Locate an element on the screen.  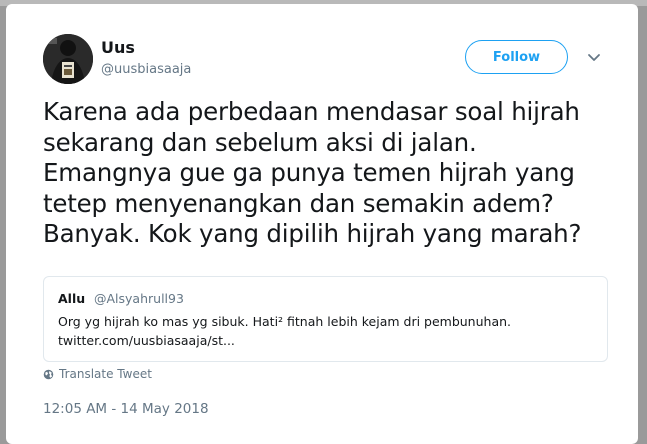
quoted-user-handle: @Alsyahrull93 is located at coordinates (139, 298).